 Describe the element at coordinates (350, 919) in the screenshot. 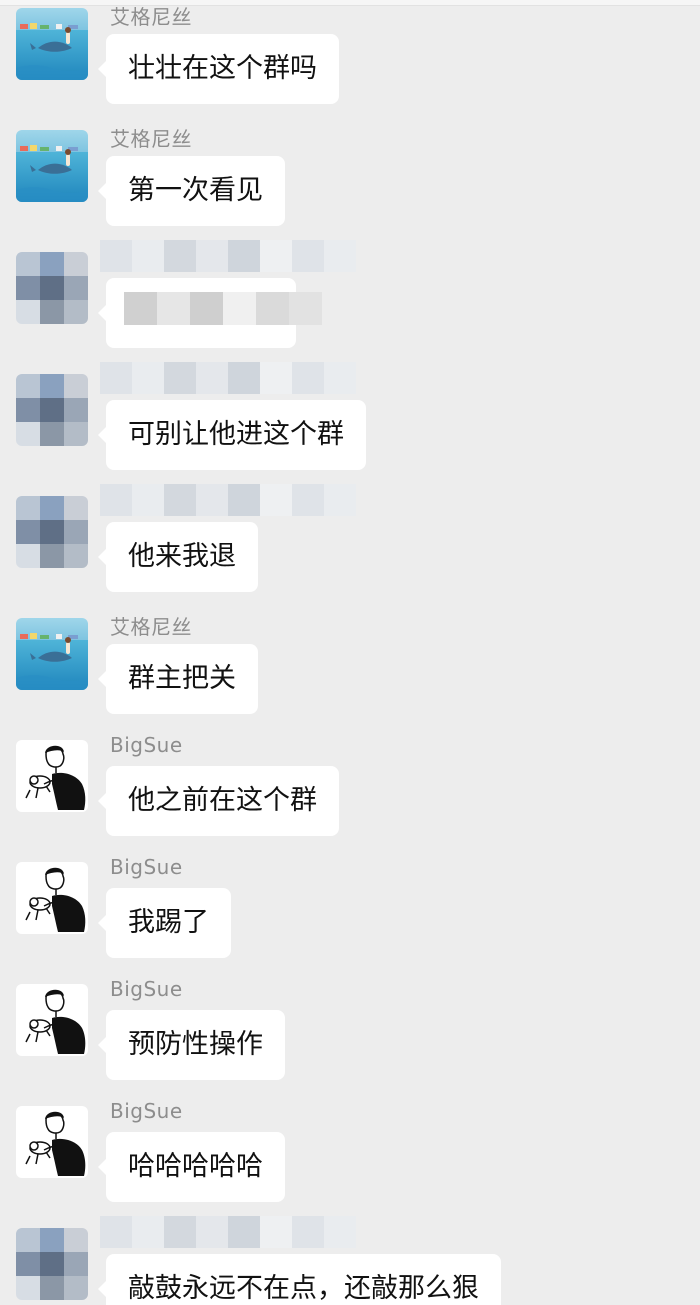

I see `message-row: BigSue 我踢了` at that location.